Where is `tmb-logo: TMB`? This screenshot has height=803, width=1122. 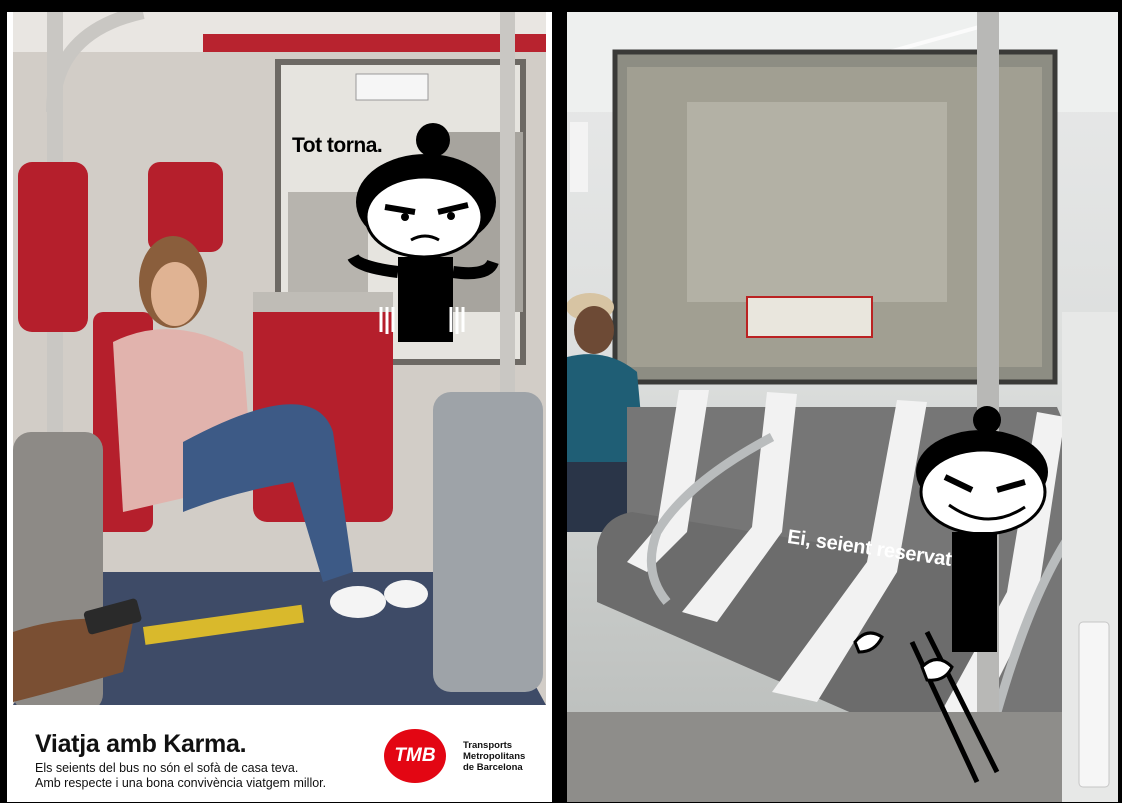
tmb-logo: TMB is located at coordinates (415, 756).